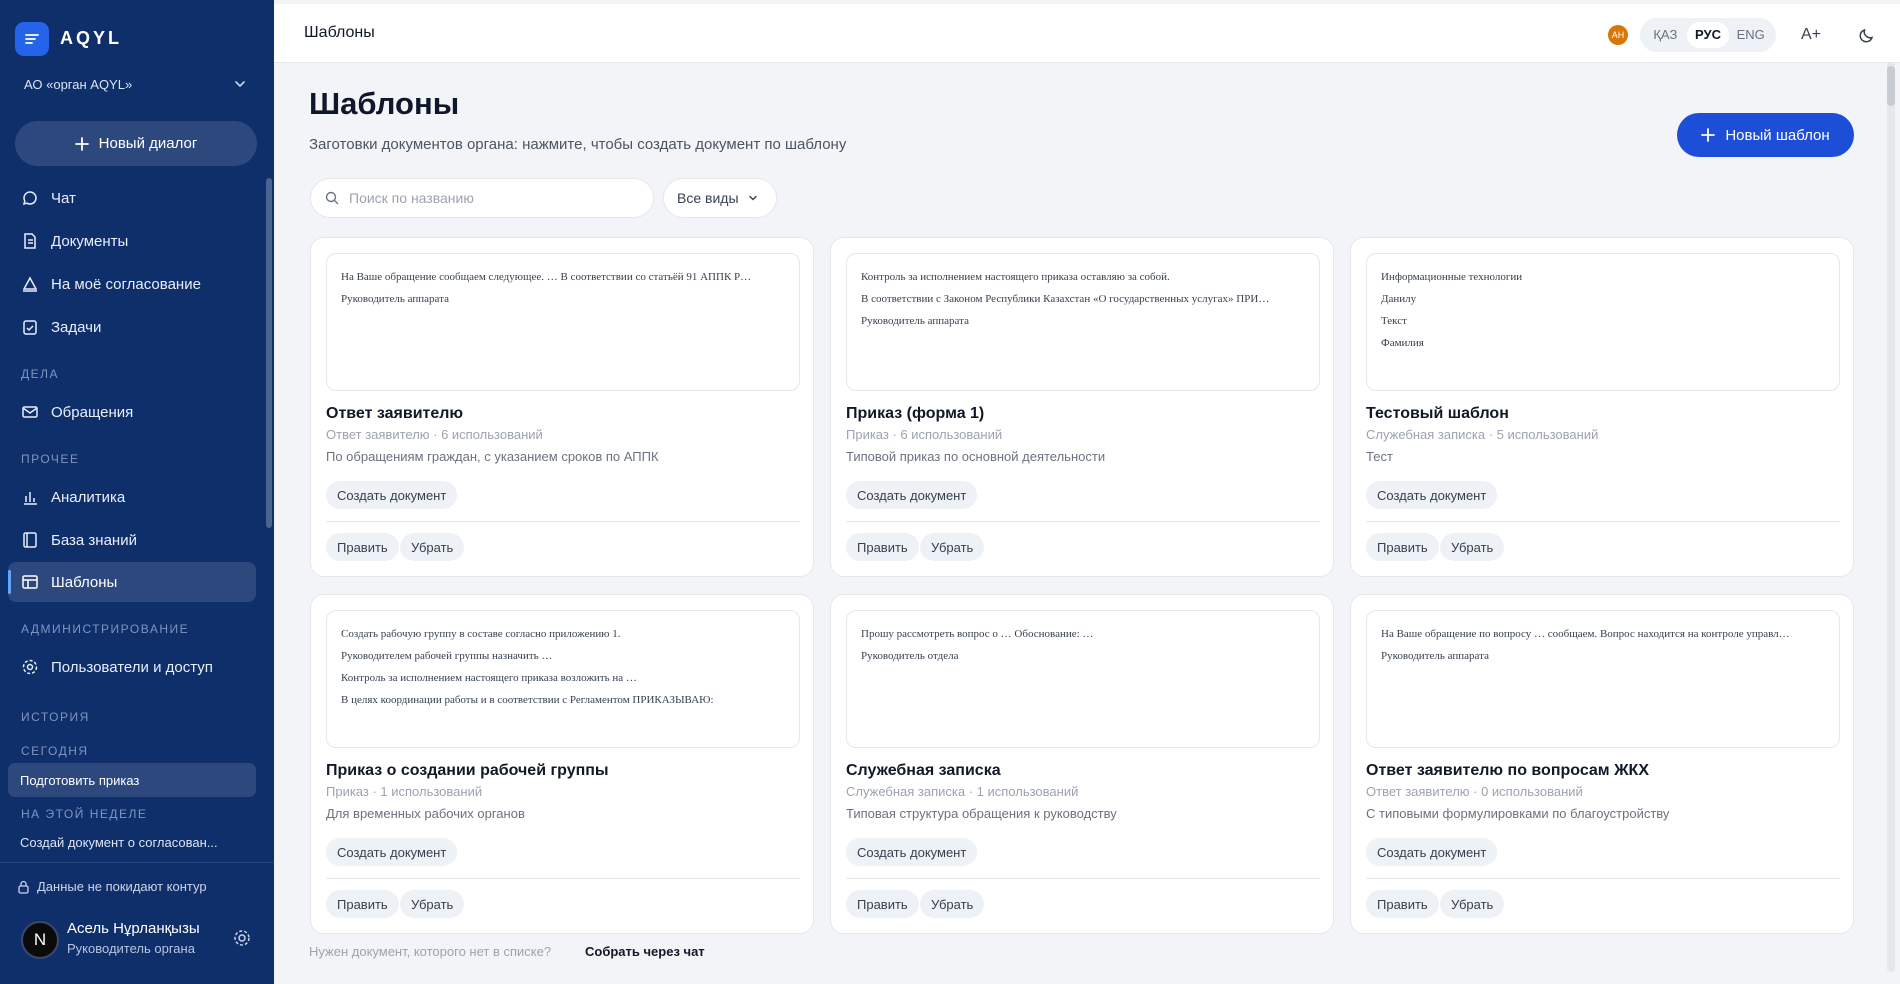 Image resolution: width=1900 pixels, height=984 pixels. Describe the element at coordinates (88, 497) in the screenshot. I see `sidebar-item-label: Аналитика` at that location.